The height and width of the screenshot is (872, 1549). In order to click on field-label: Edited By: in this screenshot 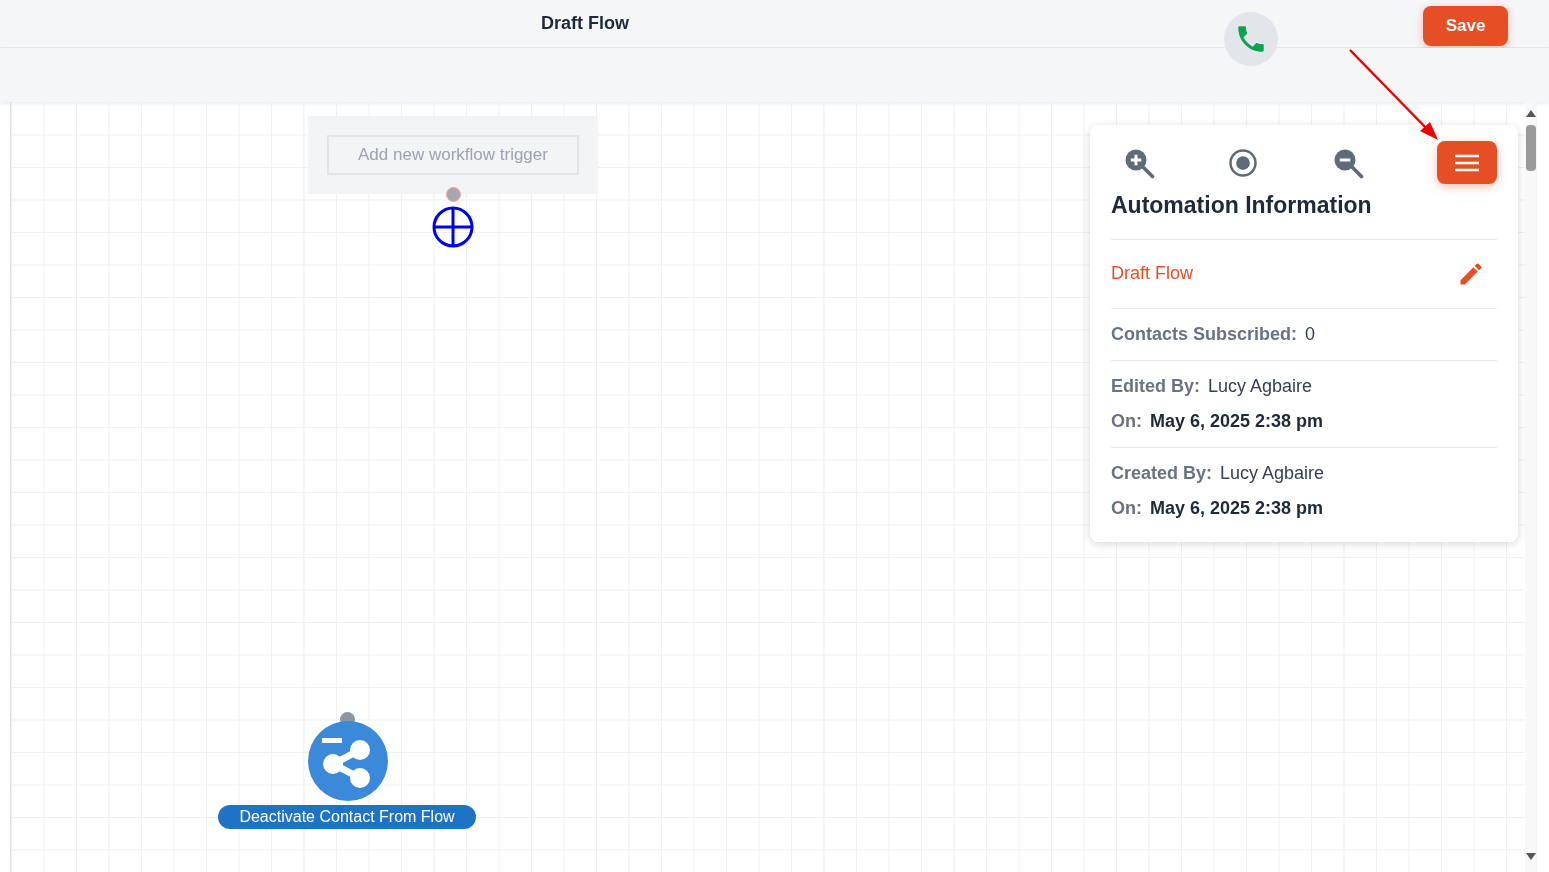, I will do `click(1155, 386)`.